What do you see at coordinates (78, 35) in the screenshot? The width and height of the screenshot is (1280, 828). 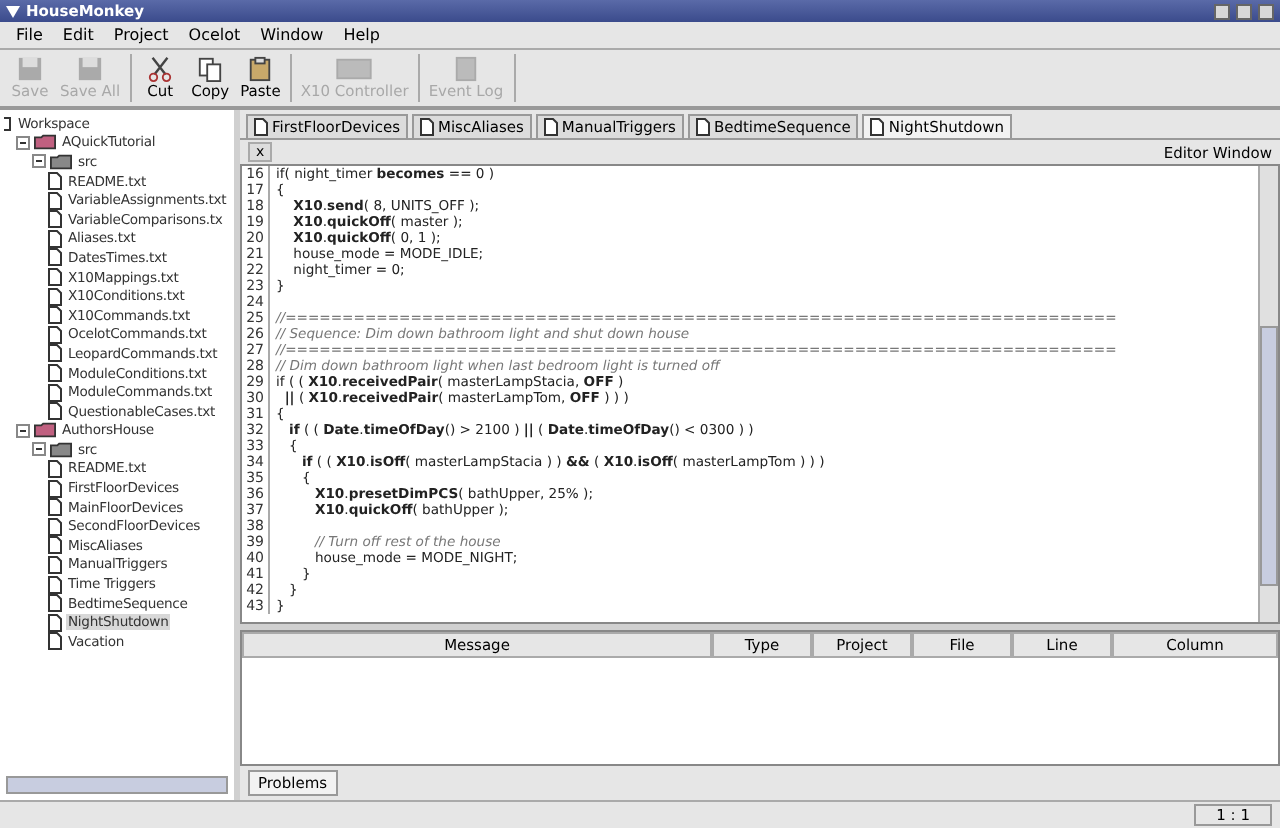 I see `menu-item: Edit` at bounding box center [78, 35].